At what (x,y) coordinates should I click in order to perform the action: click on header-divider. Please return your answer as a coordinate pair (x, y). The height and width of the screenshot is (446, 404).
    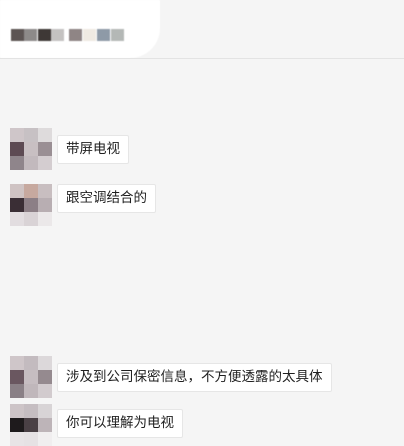
    Looking at the image, I should click on (202, 58).